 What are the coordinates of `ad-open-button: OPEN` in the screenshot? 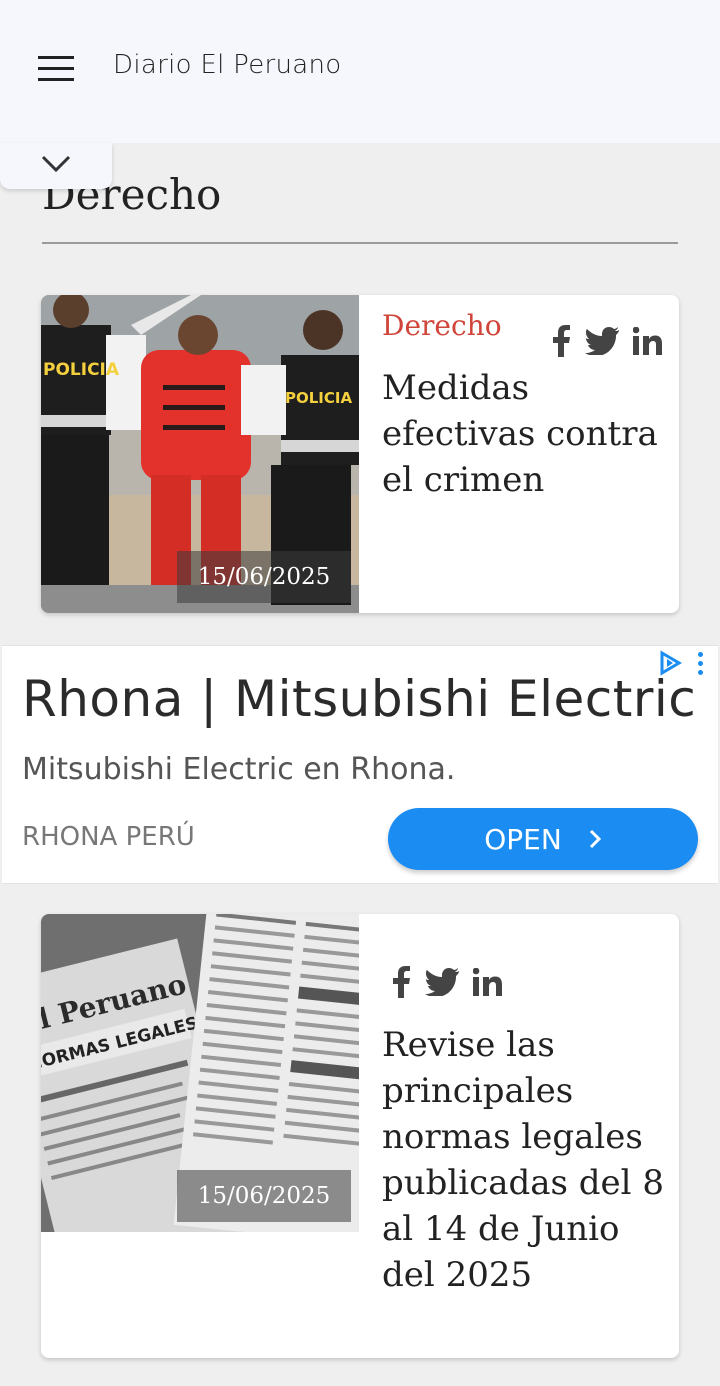 It's located at (543, 839).